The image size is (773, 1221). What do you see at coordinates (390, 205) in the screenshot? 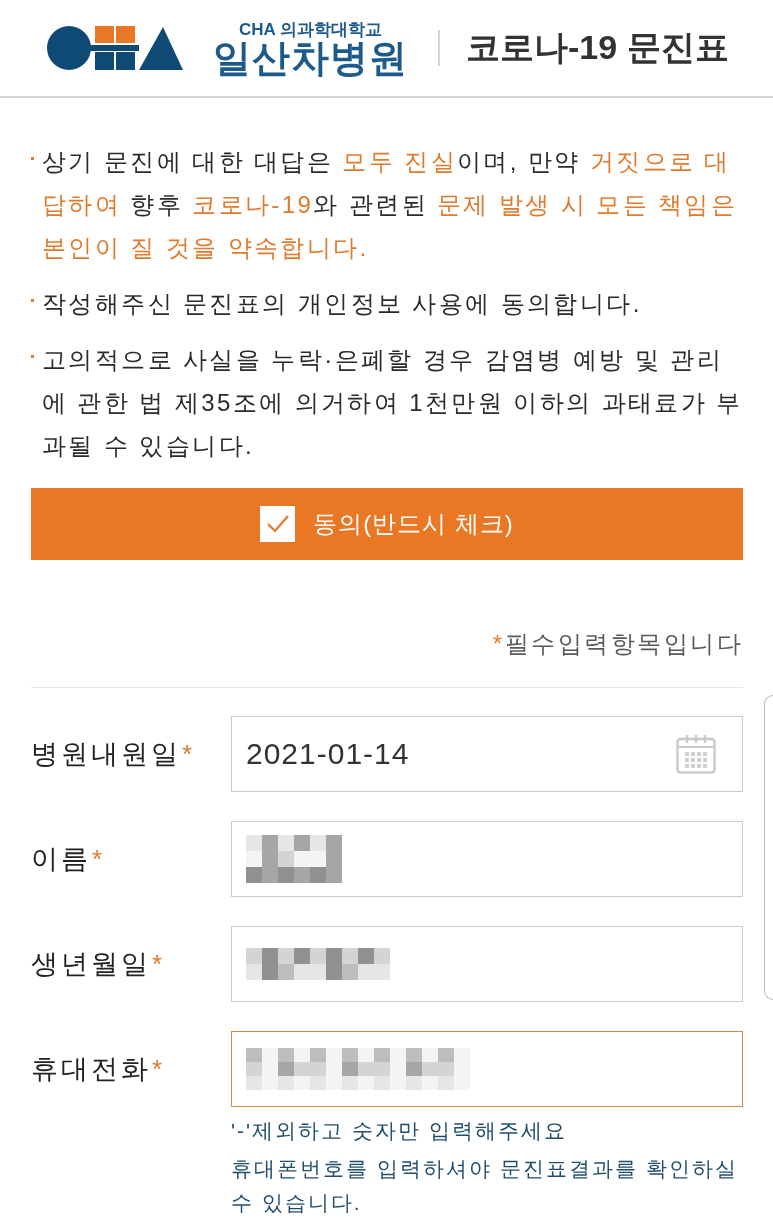
I see `notice-text: 상기 문진에 대한 대답은 모두 진실 이며, 만약 거짓으로 대답하여 향후 코로나-19와 관련된 문제 발생 시 모든 책임은 본인이 질 것을 약속합니다.` at bounding box center [390, 205].